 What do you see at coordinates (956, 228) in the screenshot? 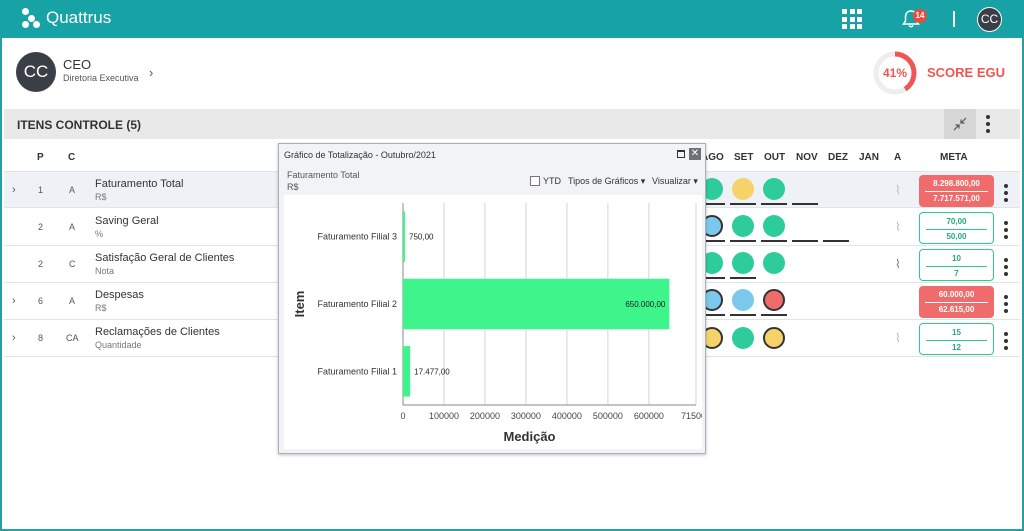
I see `meta-box: 70,00 50,00` at bounding box center [956, 228].